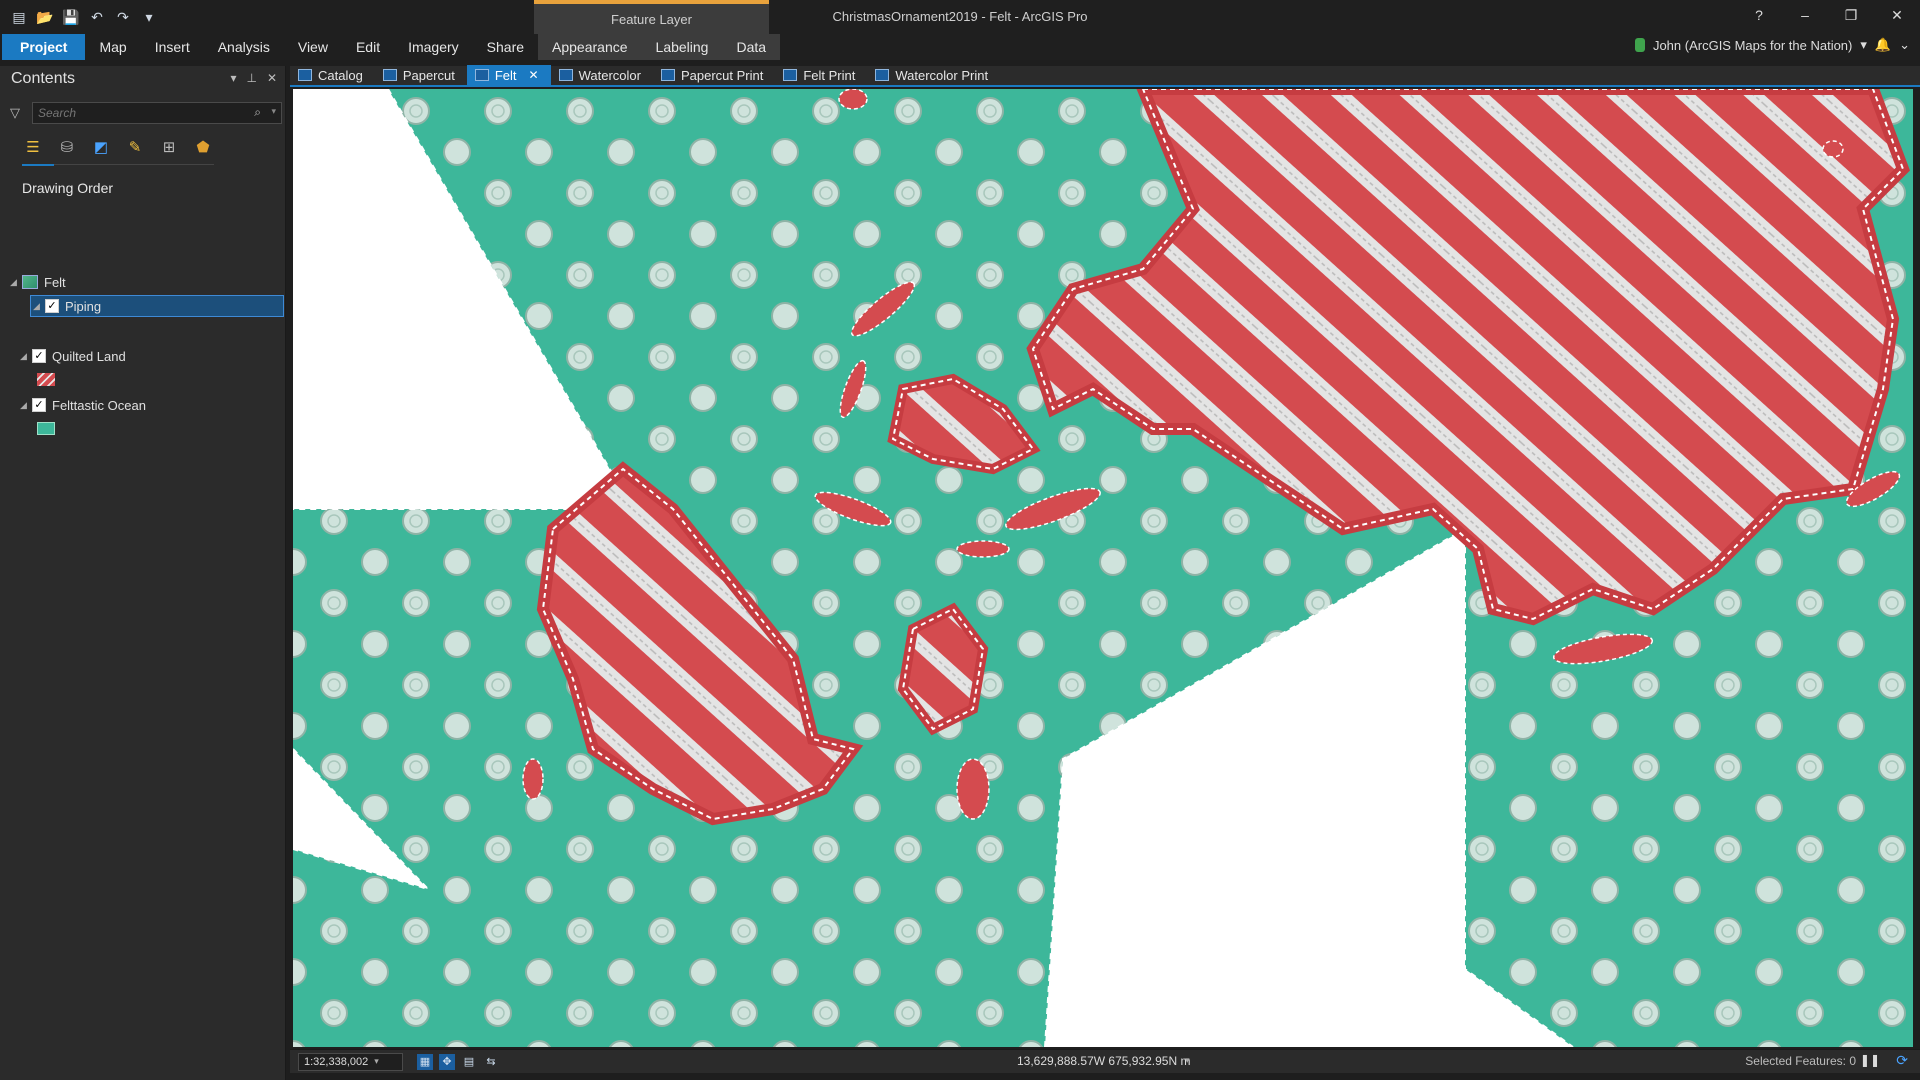 The height and width of the screenshot is (1080, 1920). What do you see at coordinates (425, 1061) in the screenshot?
I see `fixed-zoom-icon: ▦` at bounding box center [425, 1061].